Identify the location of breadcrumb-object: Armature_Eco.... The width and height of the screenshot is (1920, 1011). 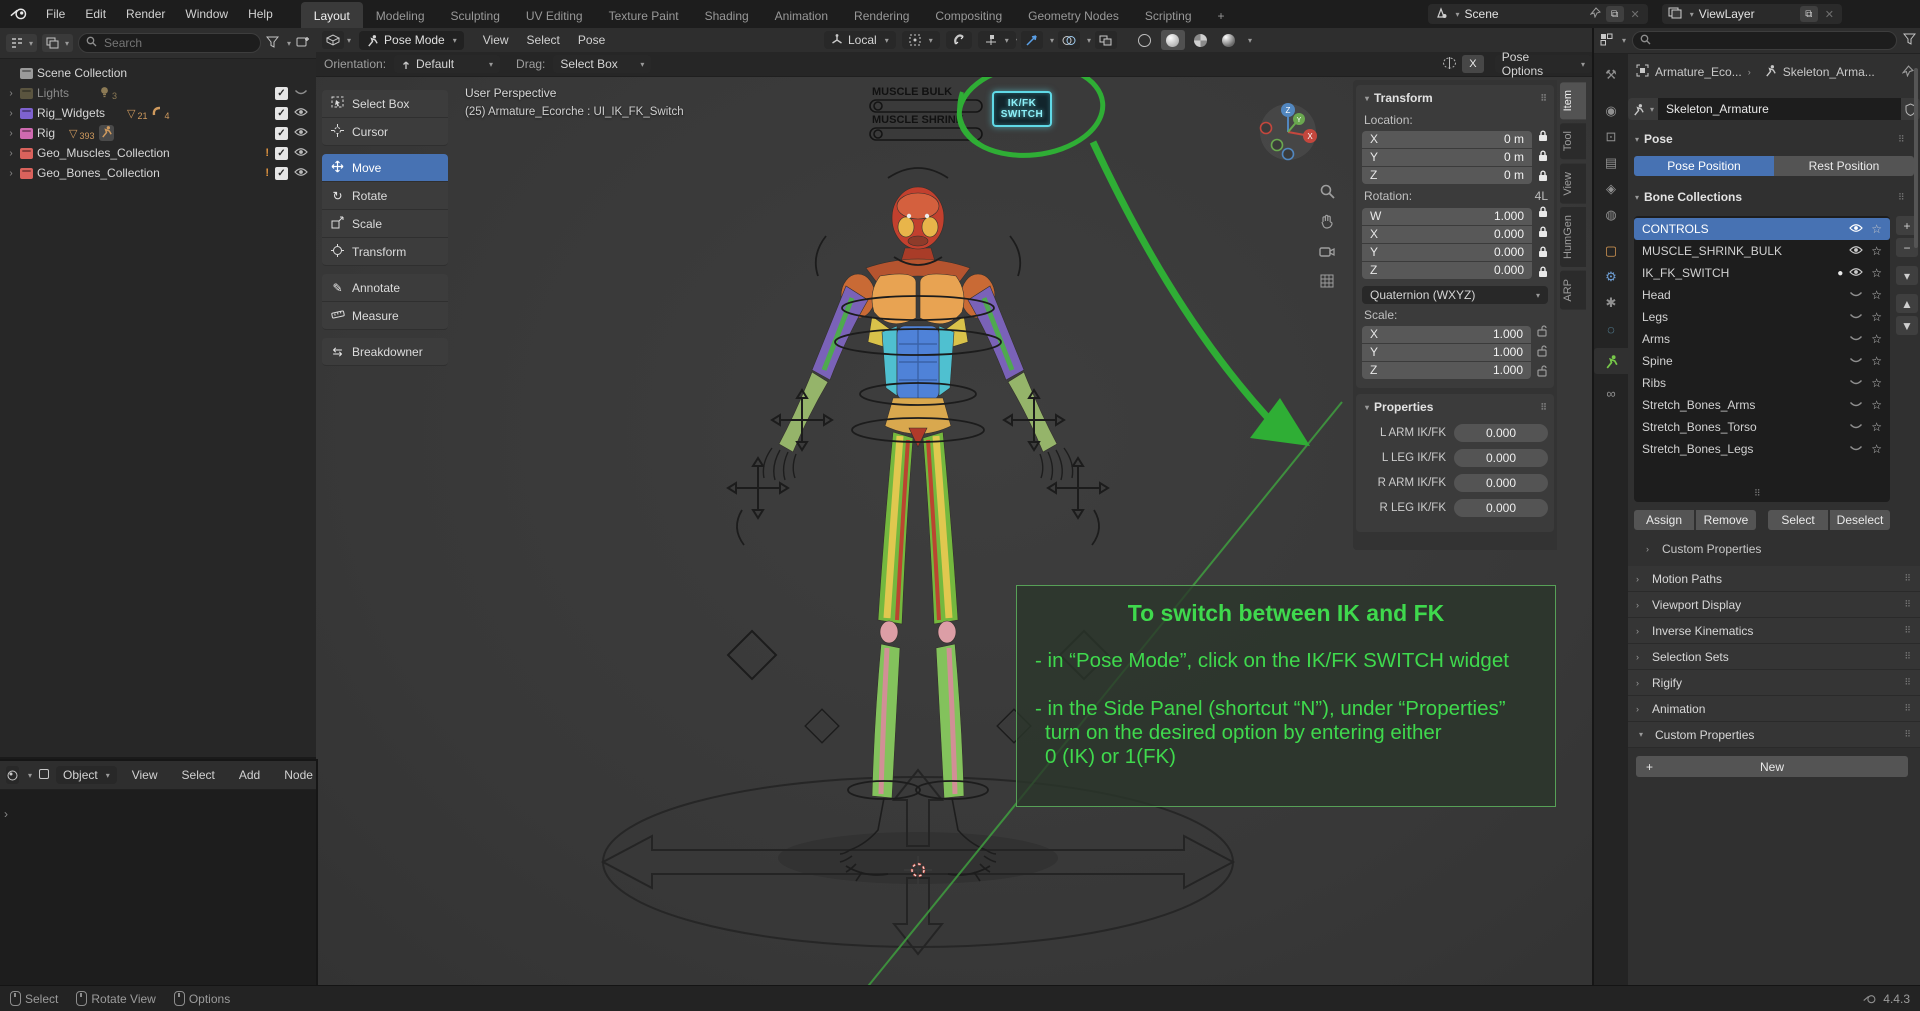
(1698, 72).